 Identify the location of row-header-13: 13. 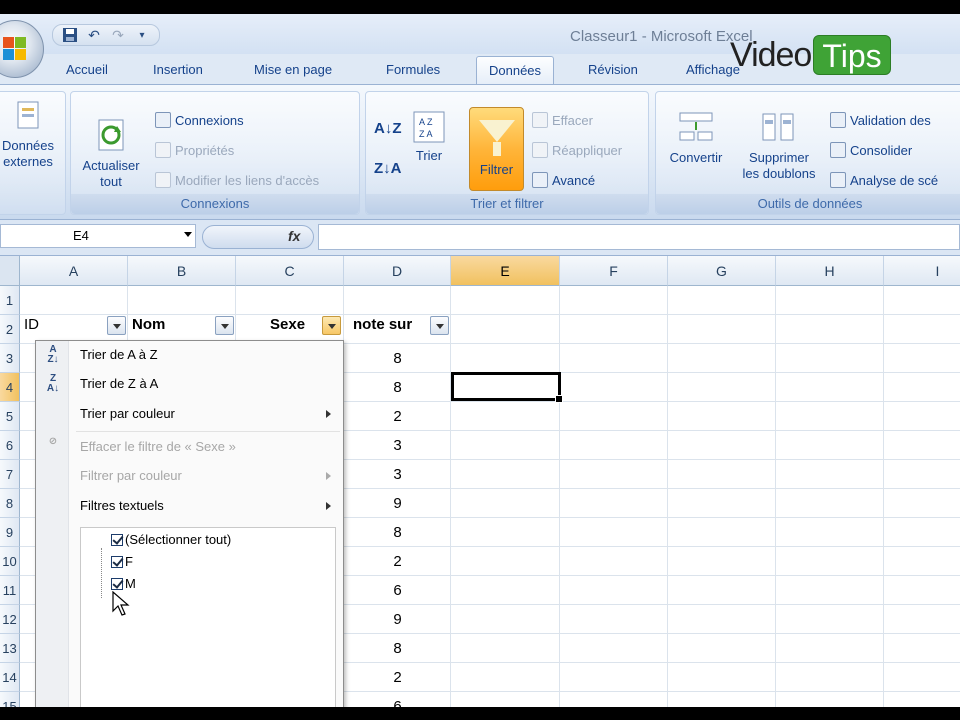
(10, 648).